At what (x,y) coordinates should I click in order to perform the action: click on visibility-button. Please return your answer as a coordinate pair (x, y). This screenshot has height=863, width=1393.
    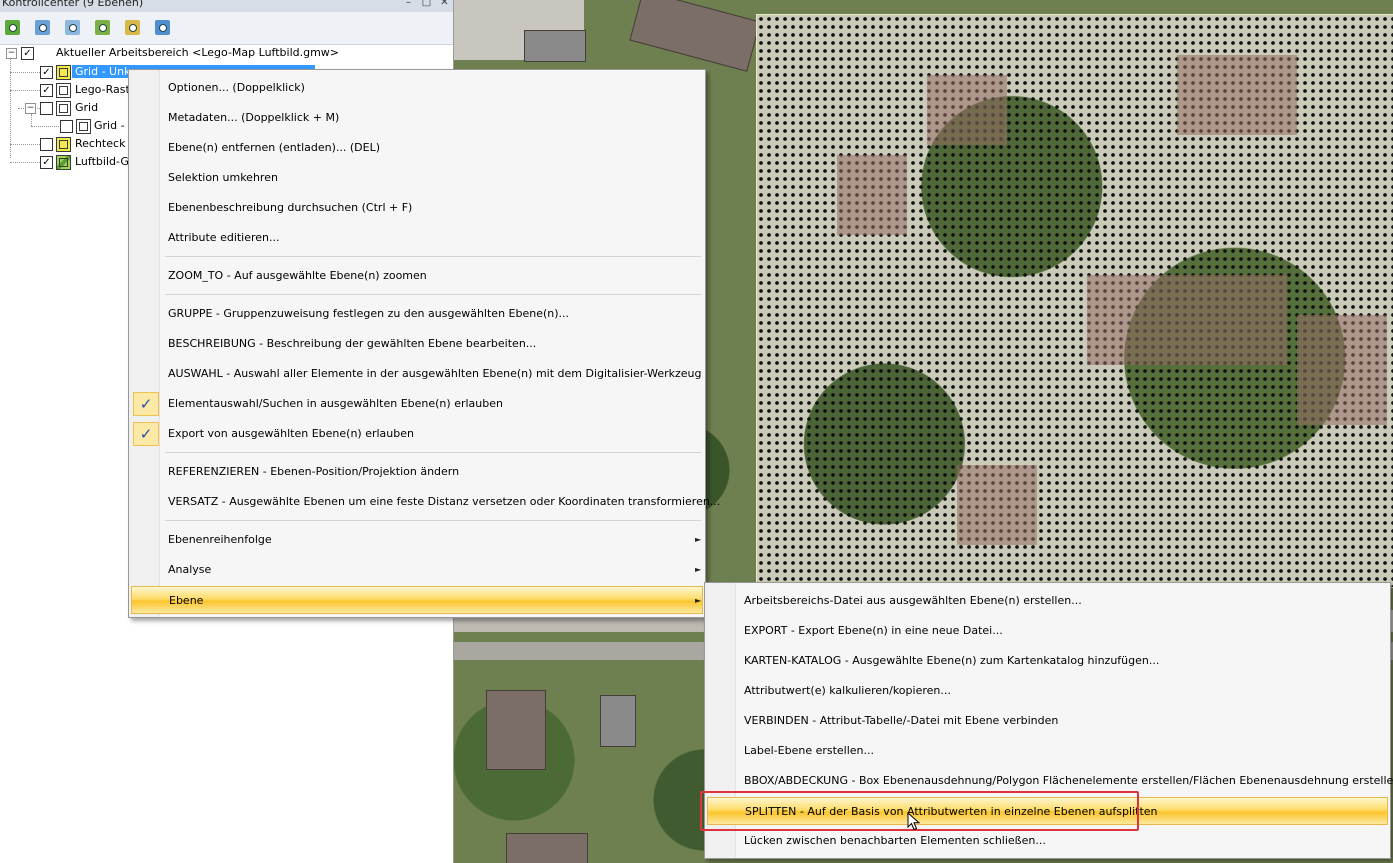
    Looking at the image, I should click on (163, 28).